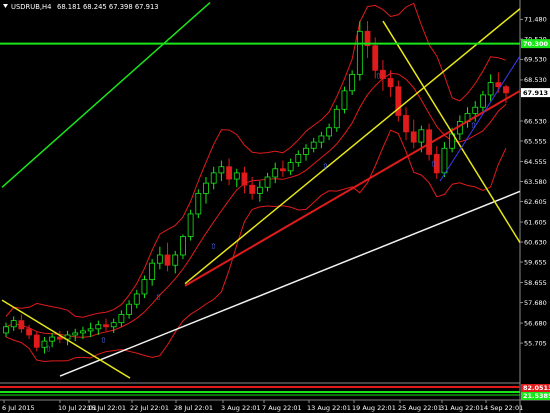 This screenshot has width=550, height=413. What do you see at coordinates (462, 408) in the screenshot?
I see `time-tick-label: 31 Aug 22:01` at bounding box center [462, 408].